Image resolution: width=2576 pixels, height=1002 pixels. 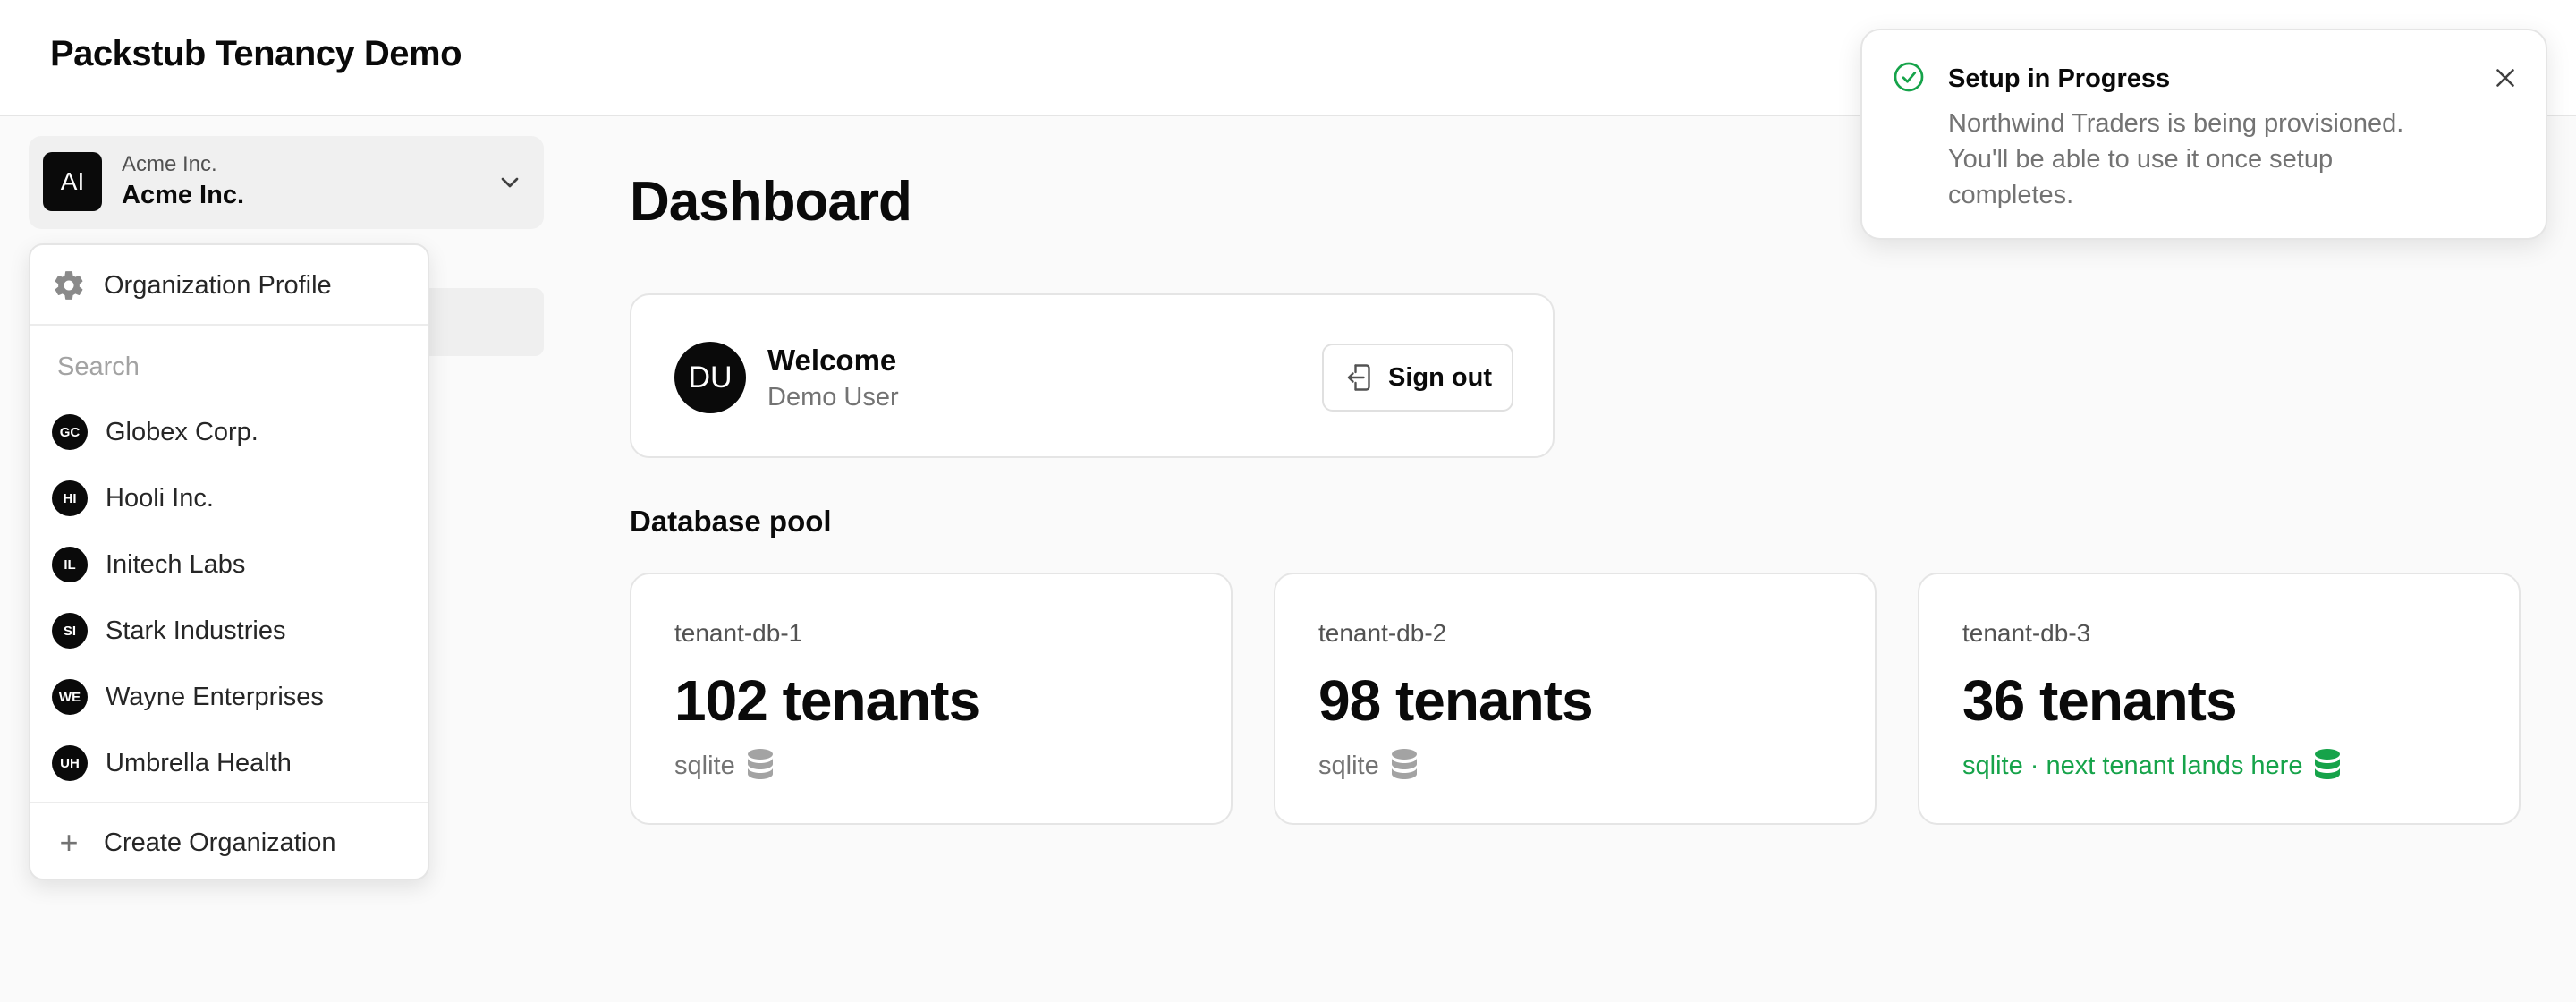 I want to click on org-item-avatar: WE, so click(x=70, y=697).